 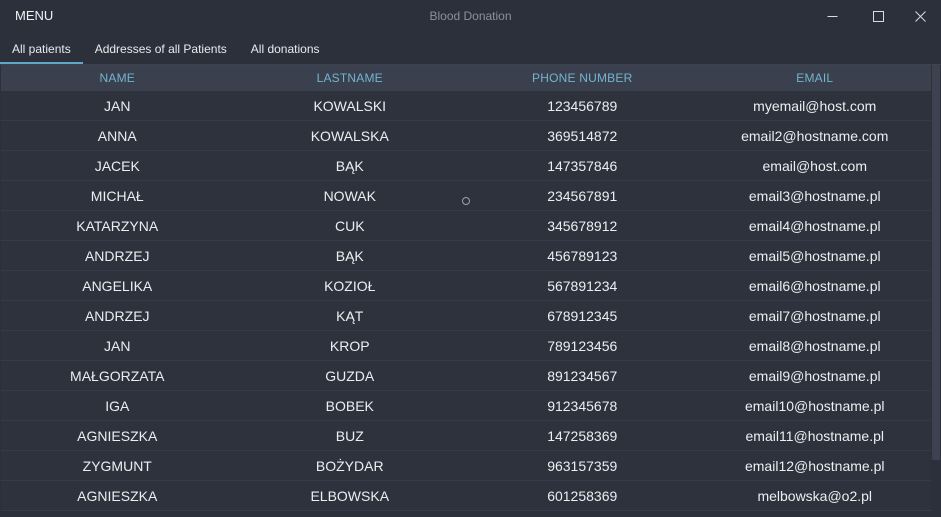 What do you see at coordinates (466, 166) in the screenshot?
I see `table-row: JACEK BĄK 147357846 email@host.com` at bounding box center [466, 166].